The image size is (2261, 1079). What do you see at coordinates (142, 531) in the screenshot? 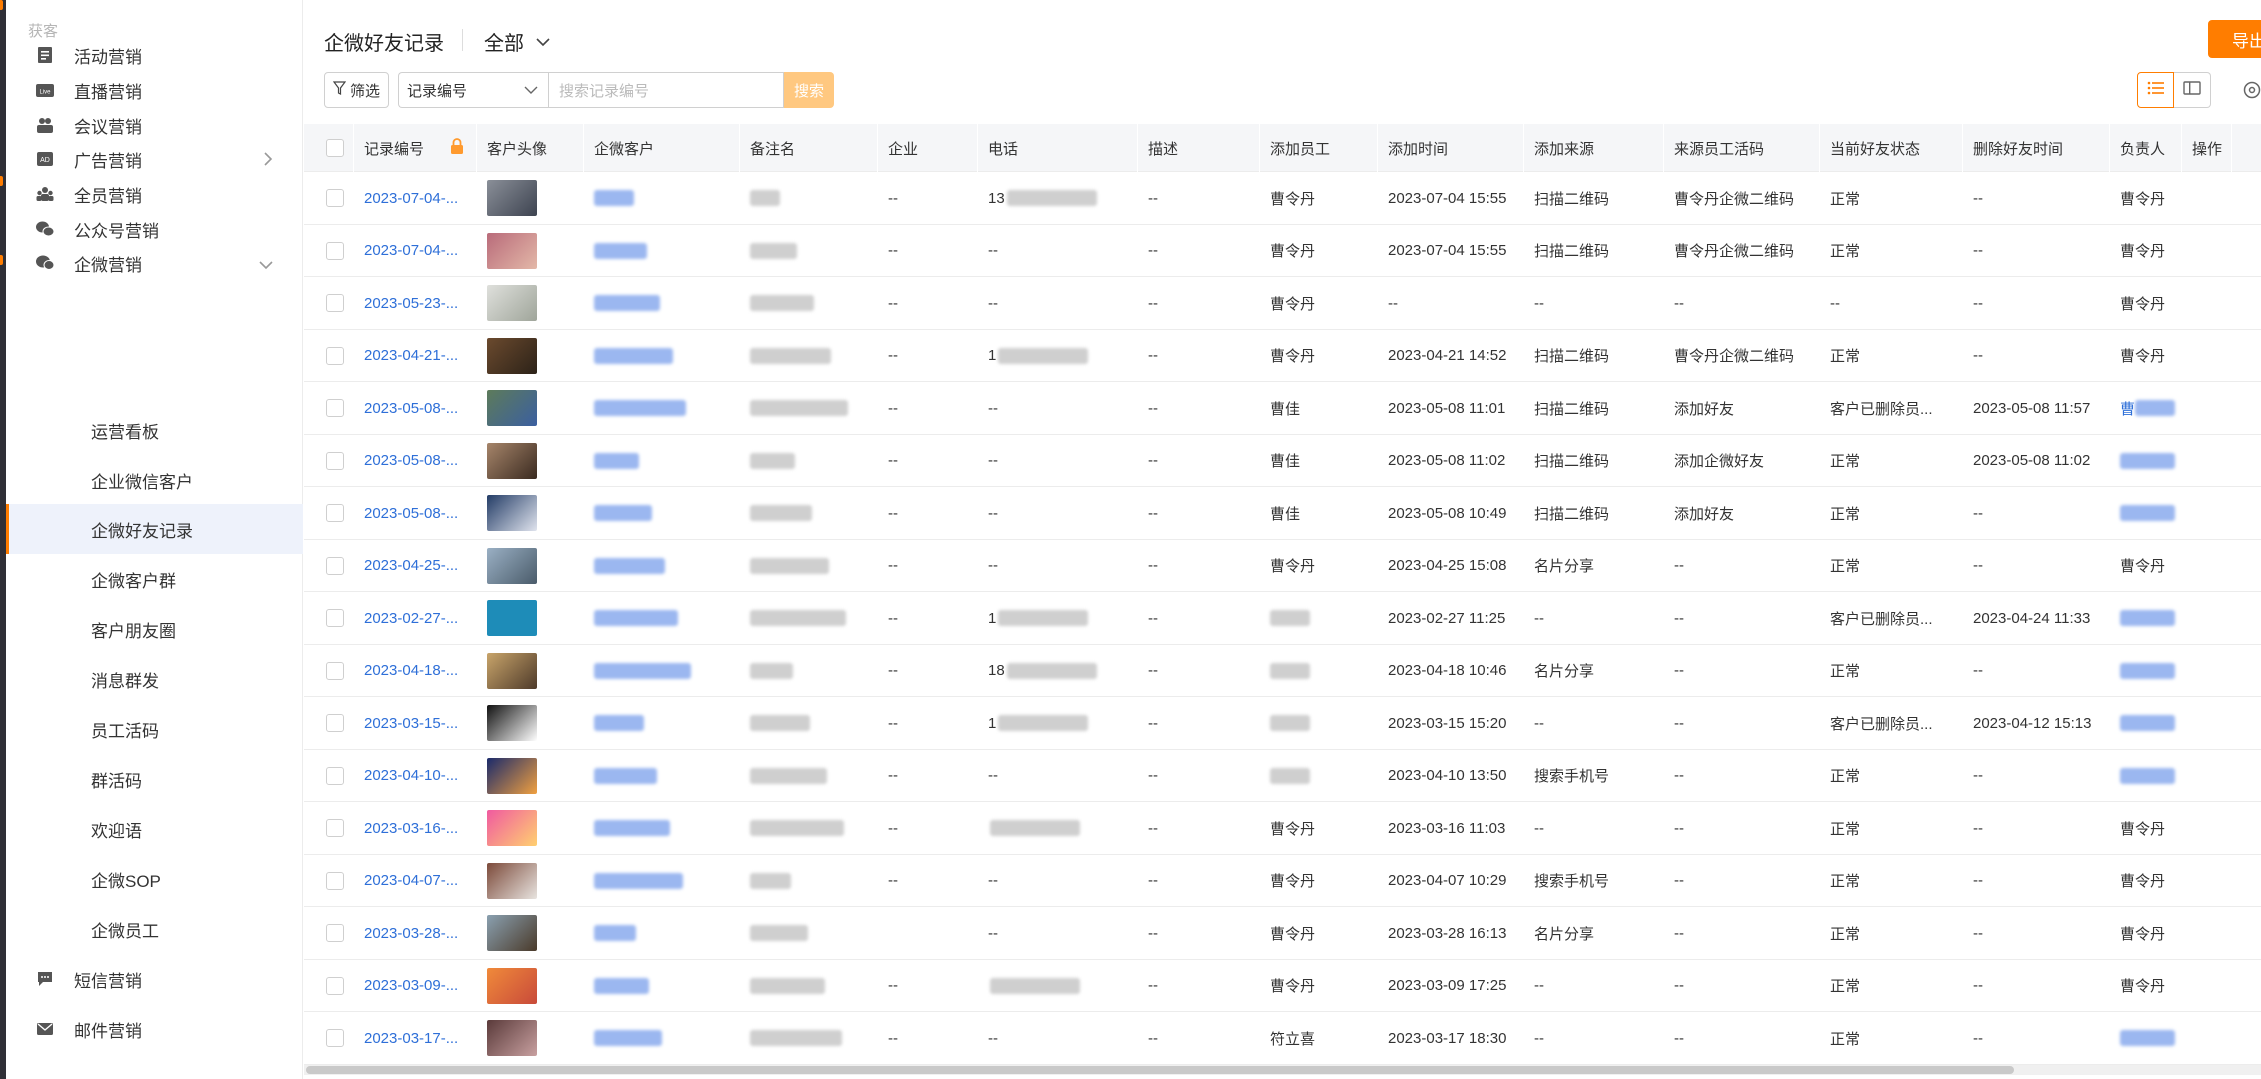
I see `sidebar-sub-label: 企微好友记录` at bounding box center [142, 531].